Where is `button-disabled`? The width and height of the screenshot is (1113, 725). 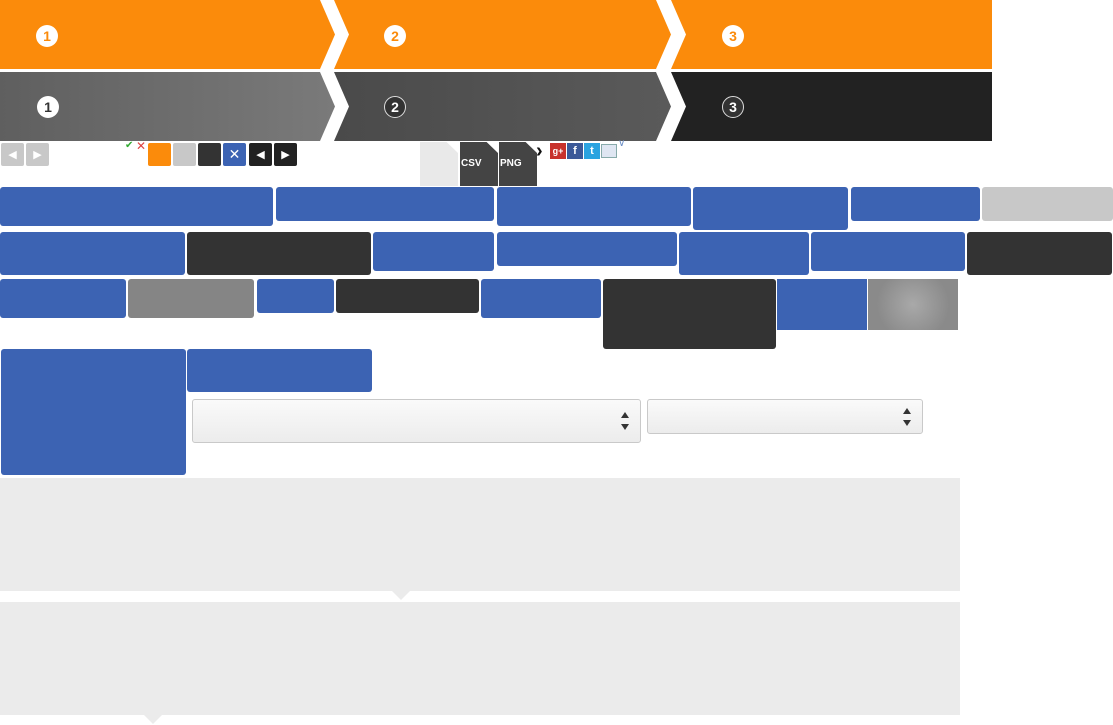 button-disabled is located at coordinates (1047, 204).